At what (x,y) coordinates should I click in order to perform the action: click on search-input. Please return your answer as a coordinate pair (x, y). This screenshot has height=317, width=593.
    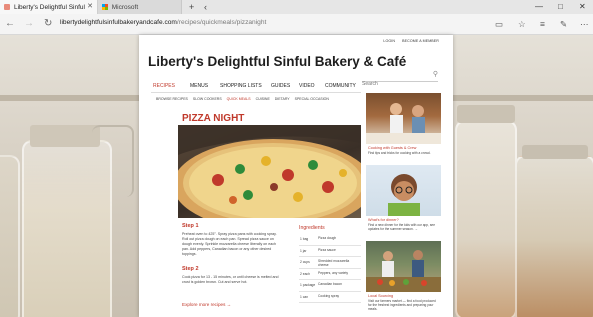
    Looking at the image, I should click on (393, 84).